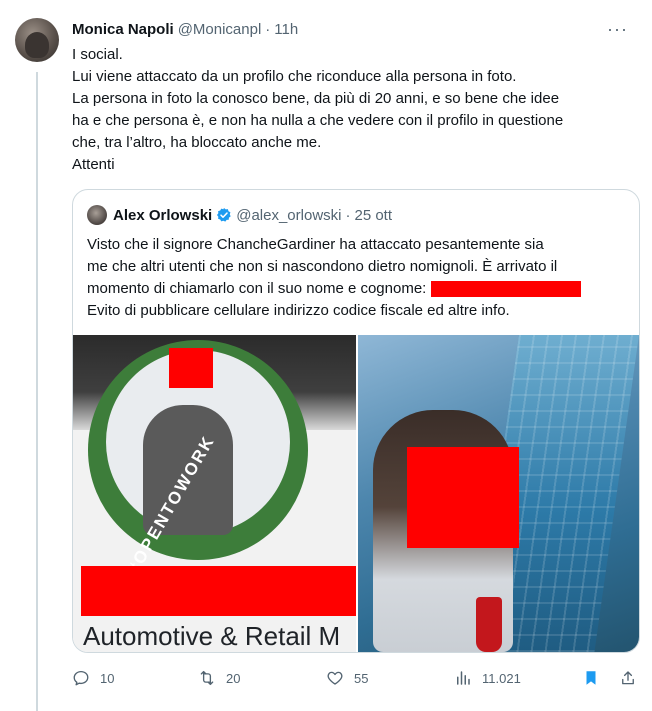 The width and height of the screenshot is (652, 711). I want to click on reply-count: 10, so click(107, 678).